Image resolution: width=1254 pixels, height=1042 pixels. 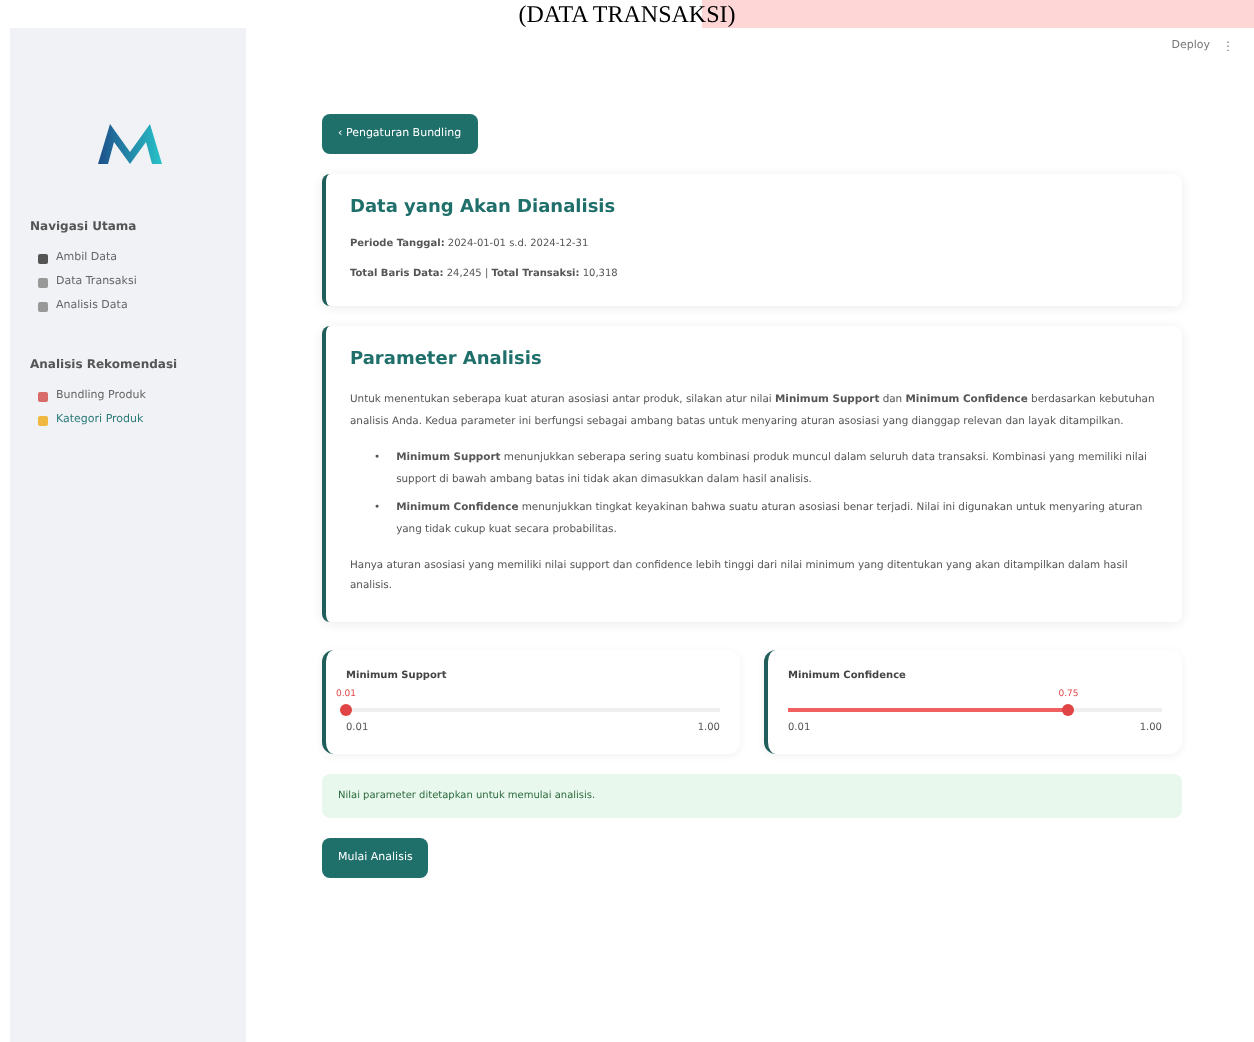 I want to click on card-title: Parameter Analisis, so click(x=447, y=360).